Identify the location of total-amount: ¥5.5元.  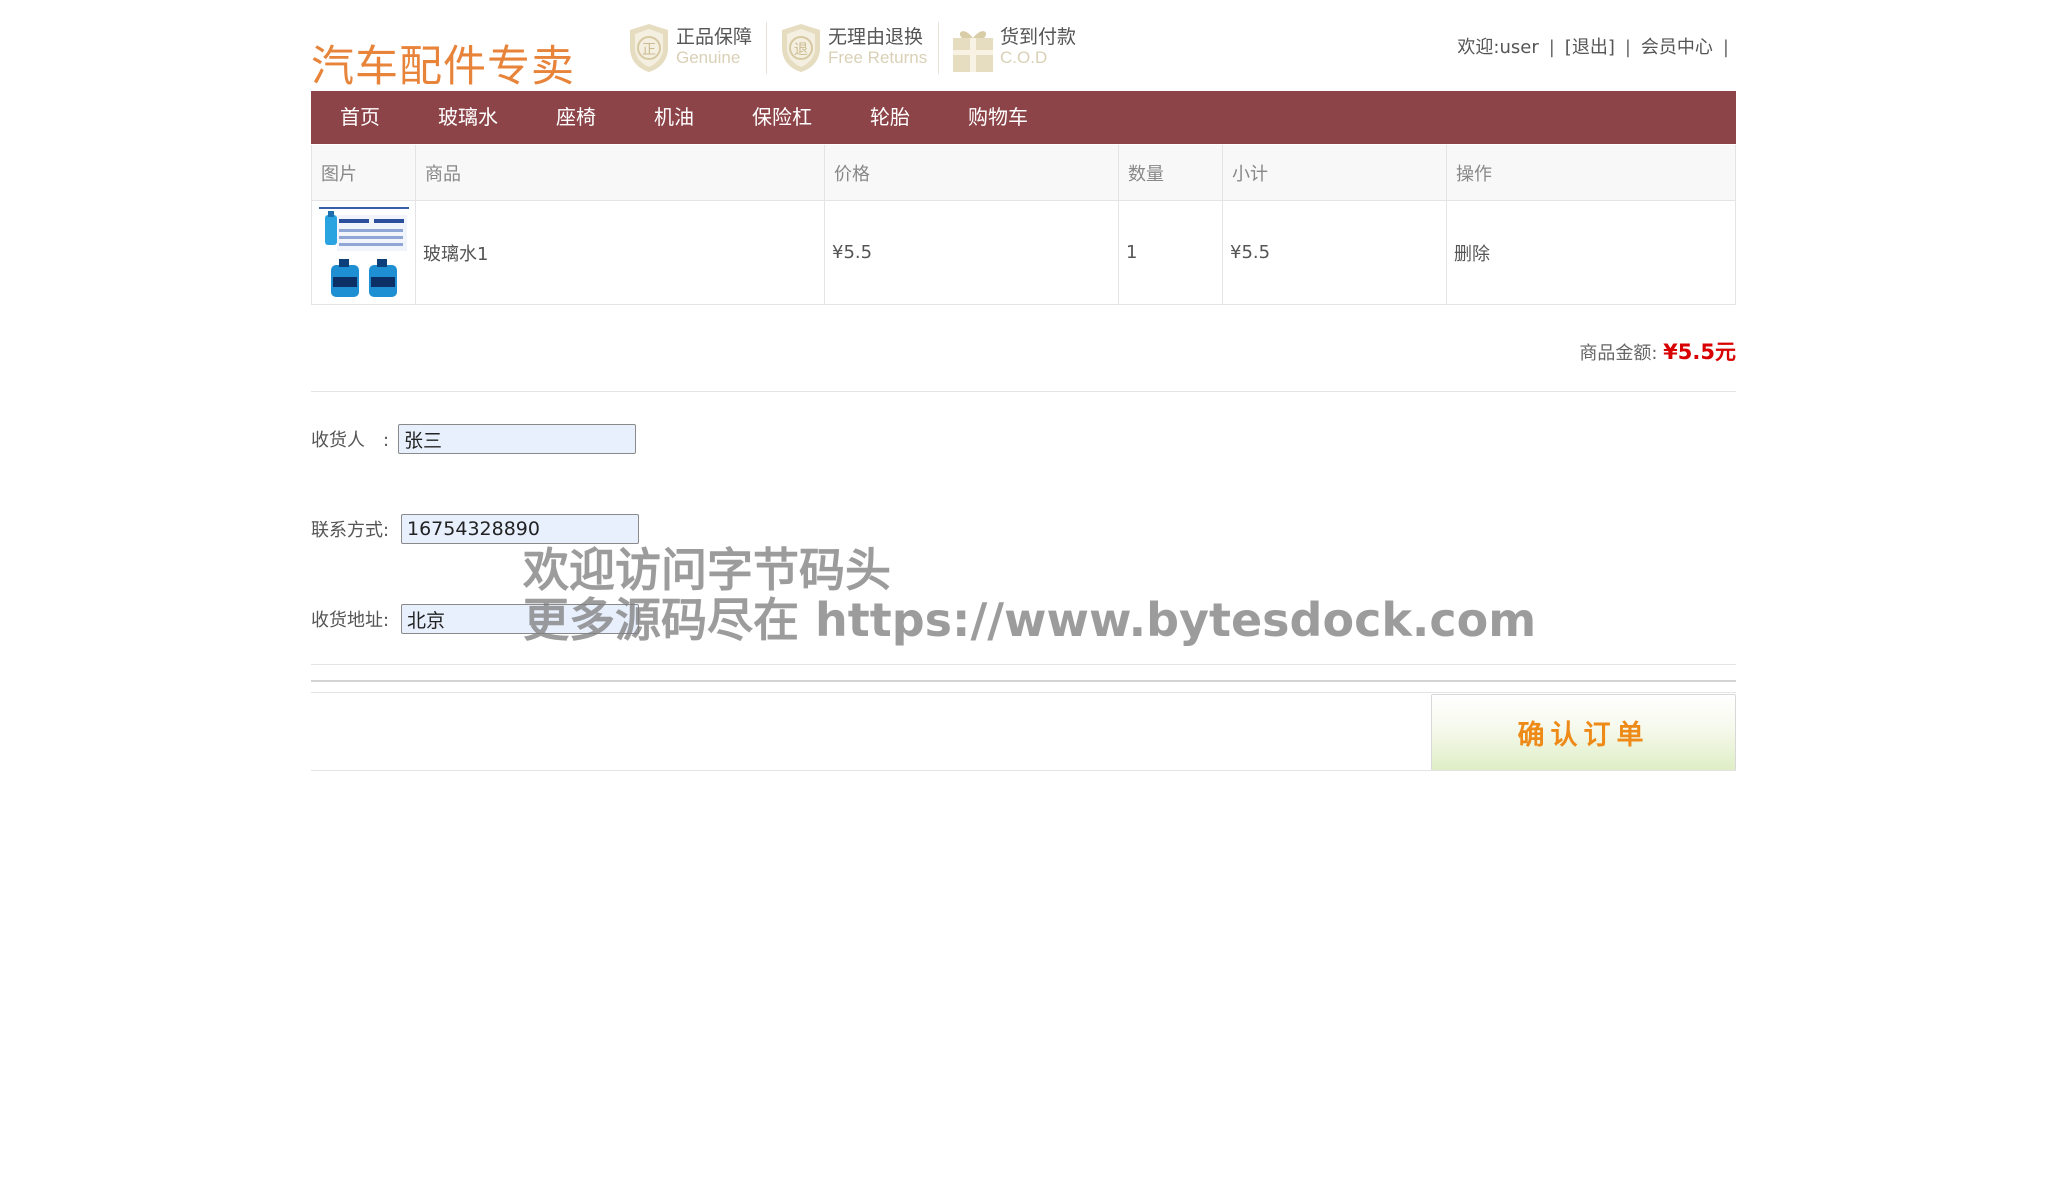
(1699, 352).